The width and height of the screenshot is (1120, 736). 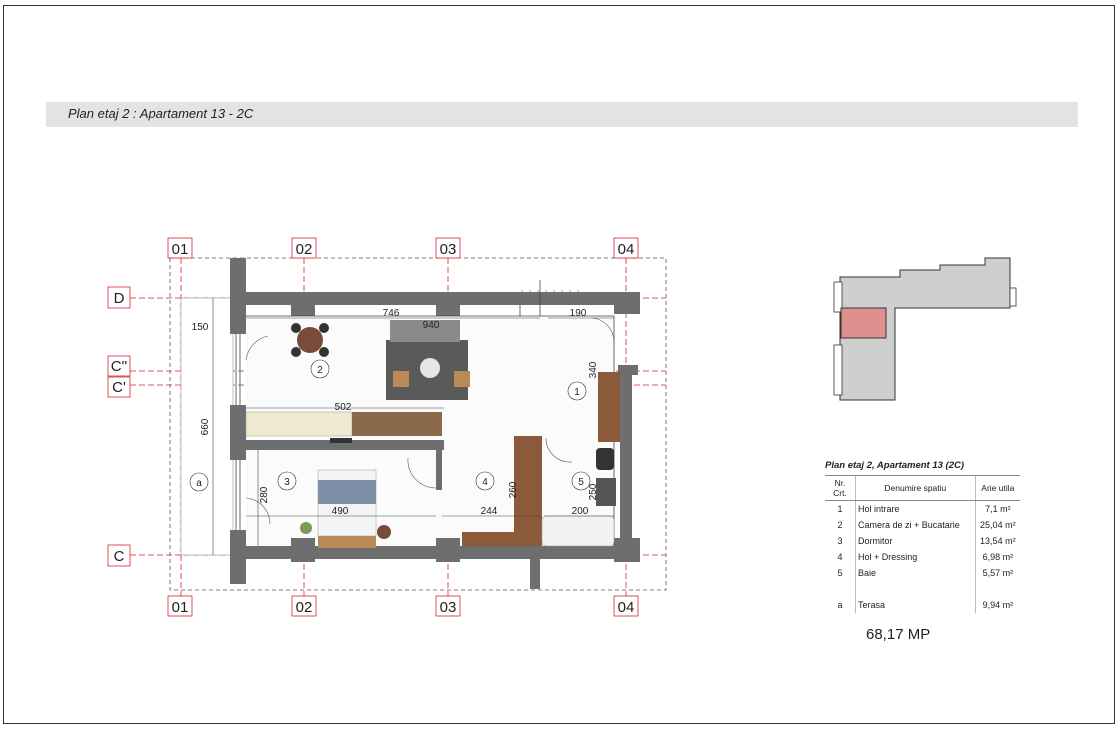 I want to click on grid-label-03-bottom: 03, so click(x=448, y=607).